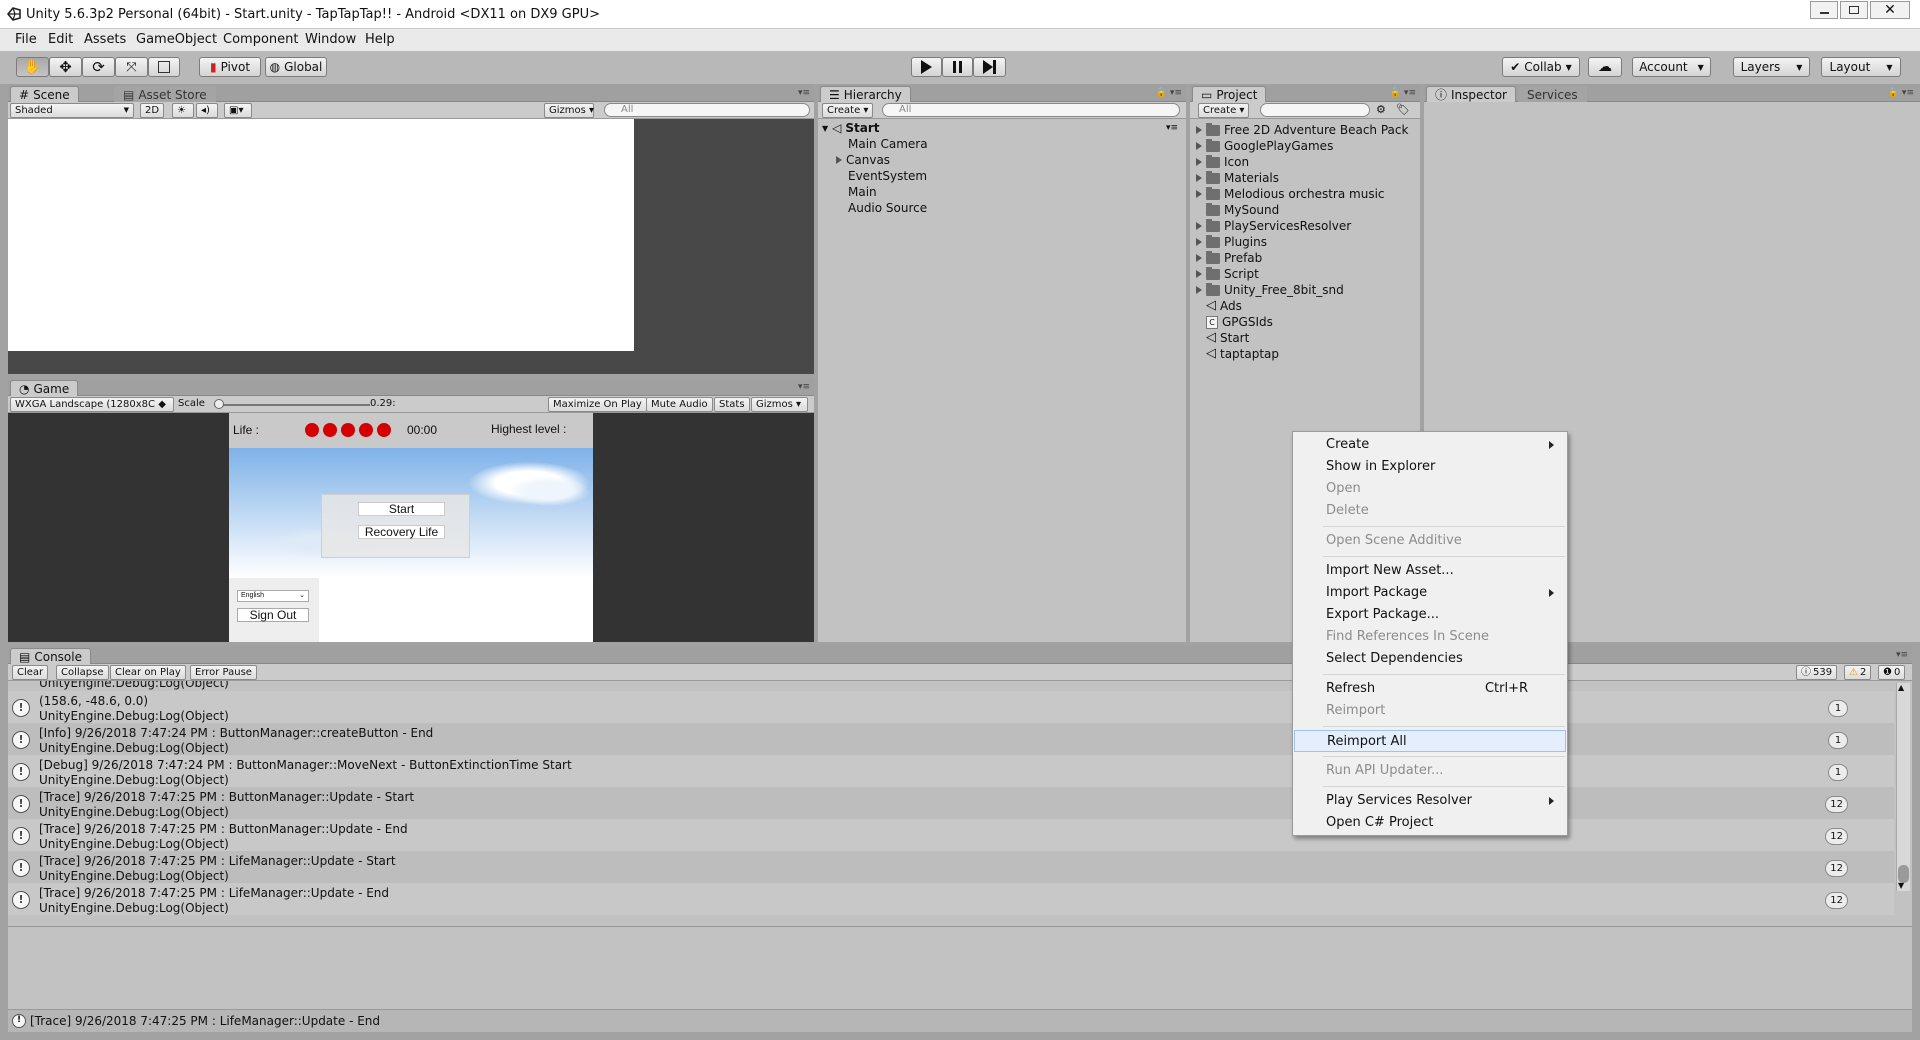 This screenshot has width=1920, height=1040. What do you see at coordinates (1817, 672) in the screenshot?
I see `info-count-toggle: ⓘ 539` at bounding box center [1817, 672].